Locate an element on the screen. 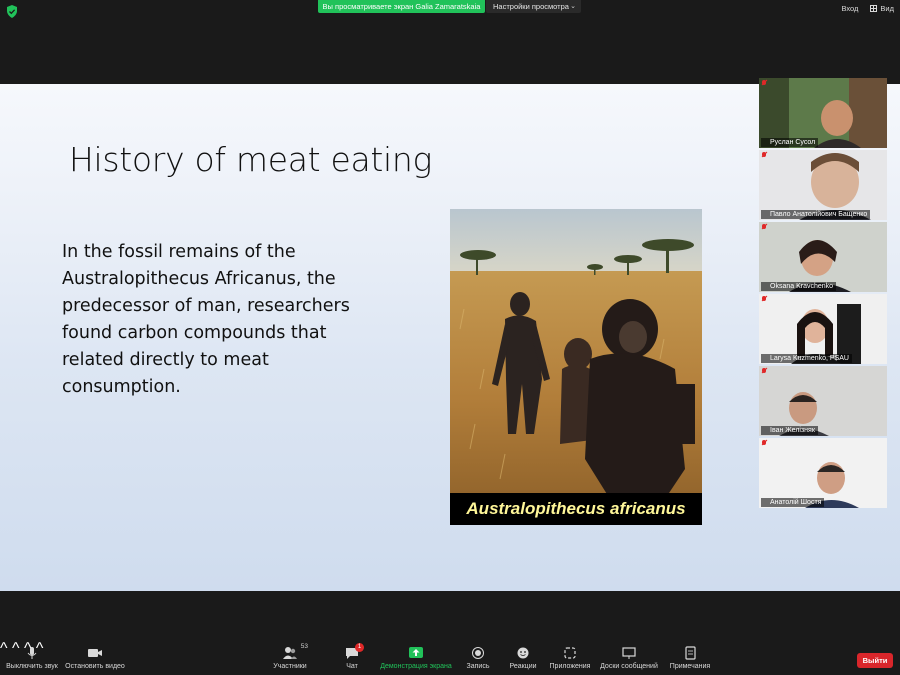  record-icon is located at coordinates (478, 653).